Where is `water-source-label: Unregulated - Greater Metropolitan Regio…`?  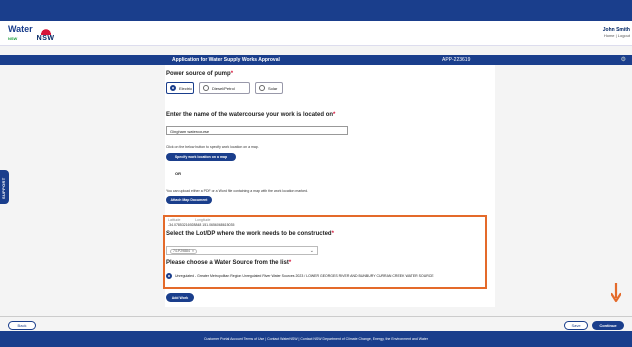
water-source-label: Unregulated - Greater Metropolitan Regio… is located at coordinates (304, 276).